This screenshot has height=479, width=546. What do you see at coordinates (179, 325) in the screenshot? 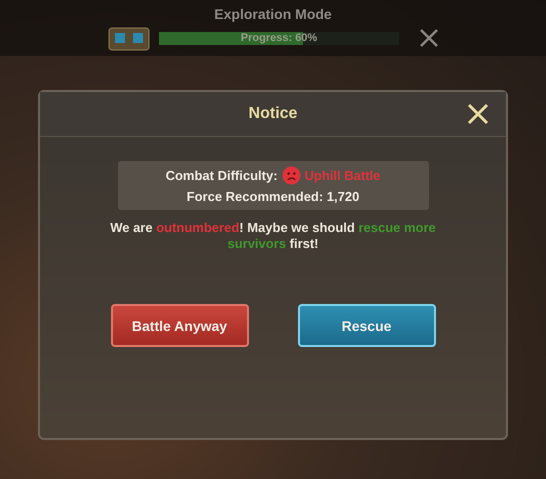
I see `battle-button: Battle Anyway` at bounding box center [179, 325].